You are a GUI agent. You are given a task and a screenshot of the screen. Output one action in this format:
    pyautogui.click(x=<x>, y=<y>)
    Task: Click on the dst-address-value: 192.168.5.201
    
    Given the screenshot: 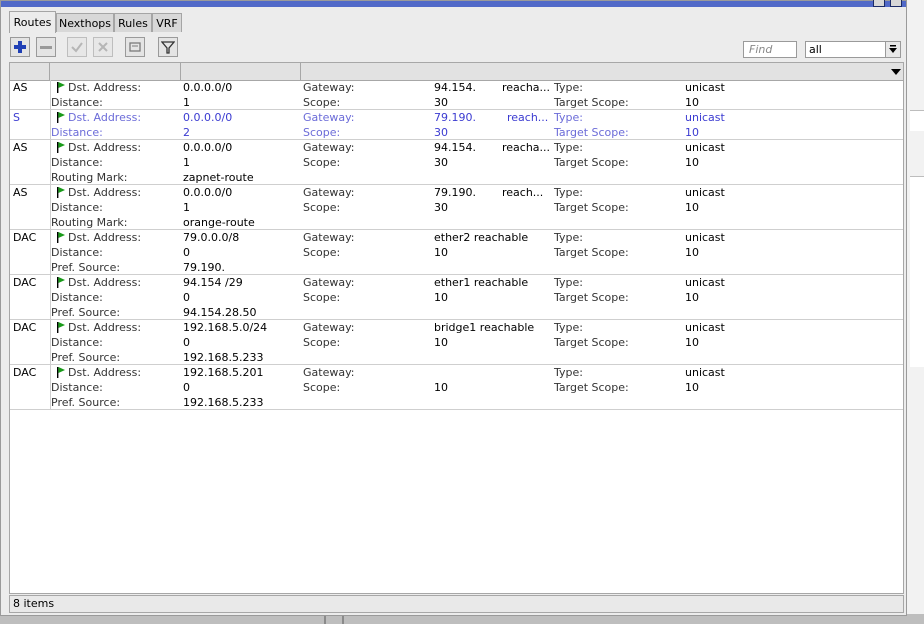 What is the action you would take?
    pyautogui.click(x=223, y=372)
    